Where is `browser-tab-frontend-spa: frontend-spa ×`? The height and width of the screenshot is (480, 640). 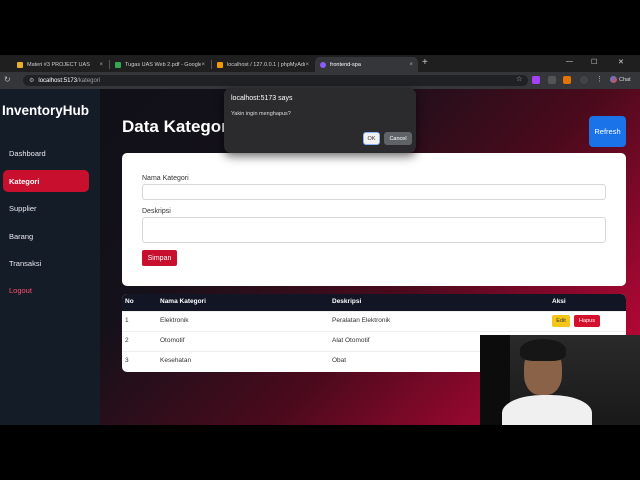
browser-tab-frontend-spa: frontend-spa × is located at coordinates (366, 64).